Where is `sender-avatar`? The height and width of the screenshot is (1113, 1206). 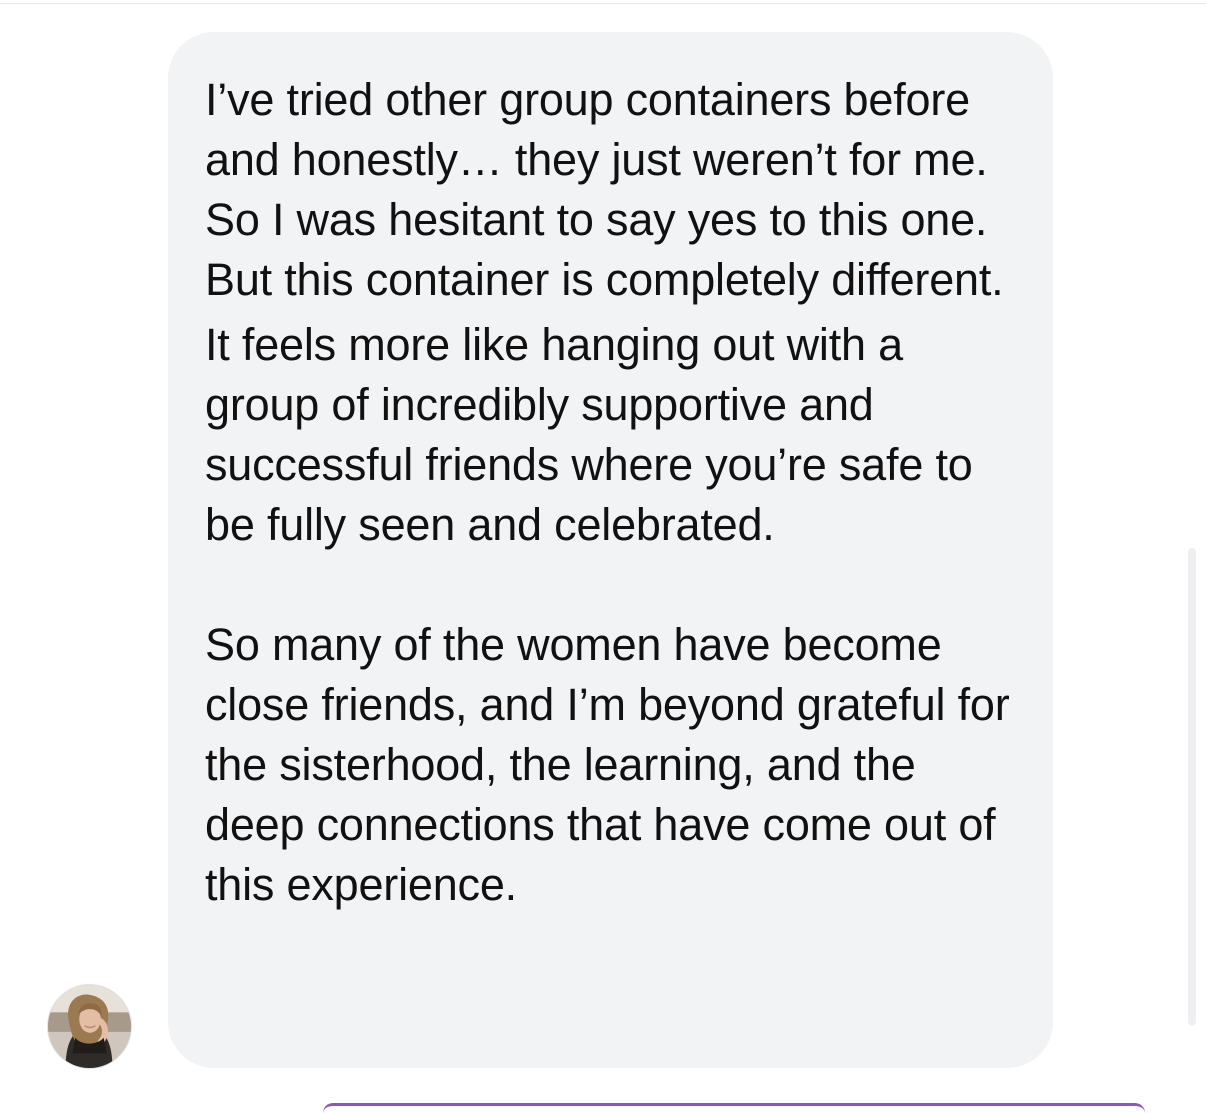 sender-avatar is located at coordinates (89, 1026).